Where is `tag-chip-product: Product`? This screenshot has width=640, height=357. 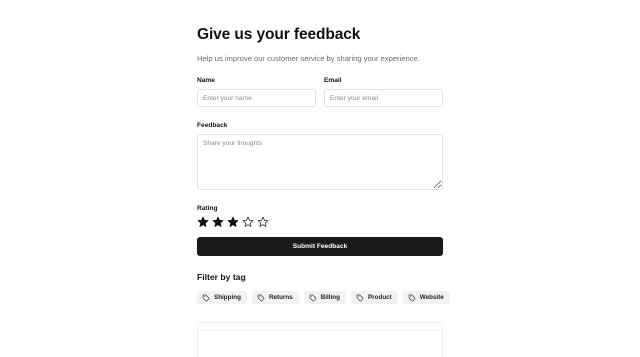
tag-chip-product: Product is located at coordinates (374, 297).